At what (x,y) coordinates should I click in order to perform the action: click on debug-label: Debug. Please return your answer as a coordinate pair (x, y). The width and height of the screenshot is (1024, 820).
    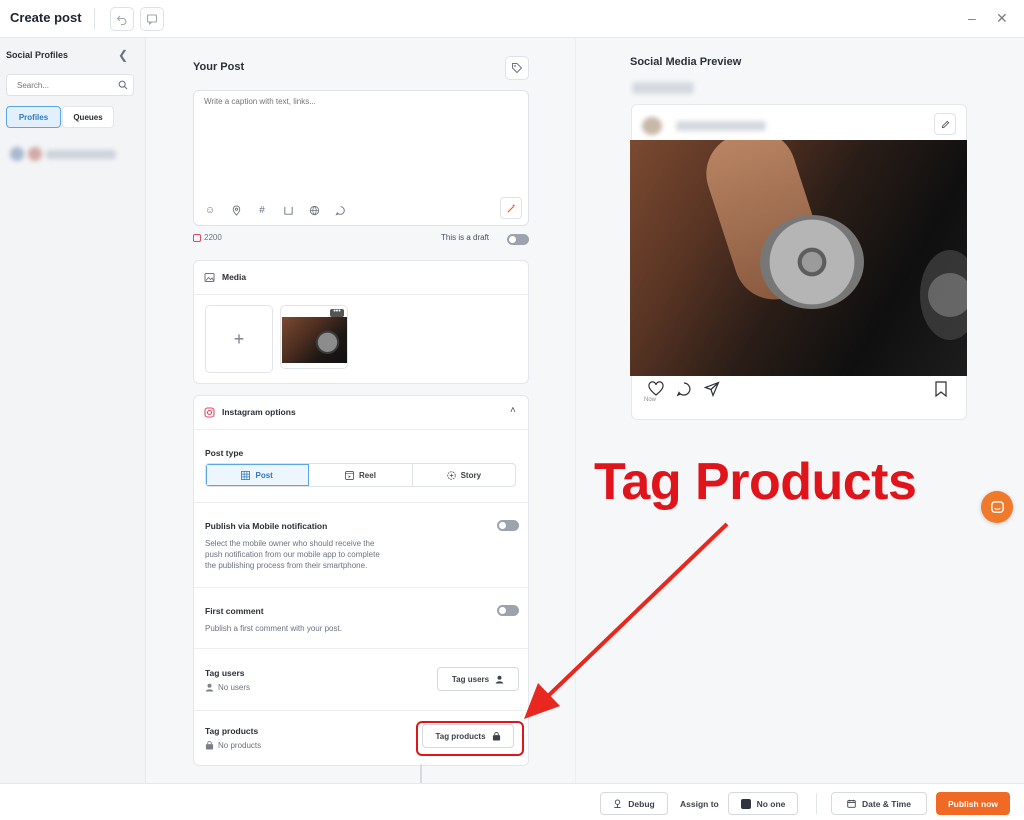
    Looking at the image, I should click on (641, 803).